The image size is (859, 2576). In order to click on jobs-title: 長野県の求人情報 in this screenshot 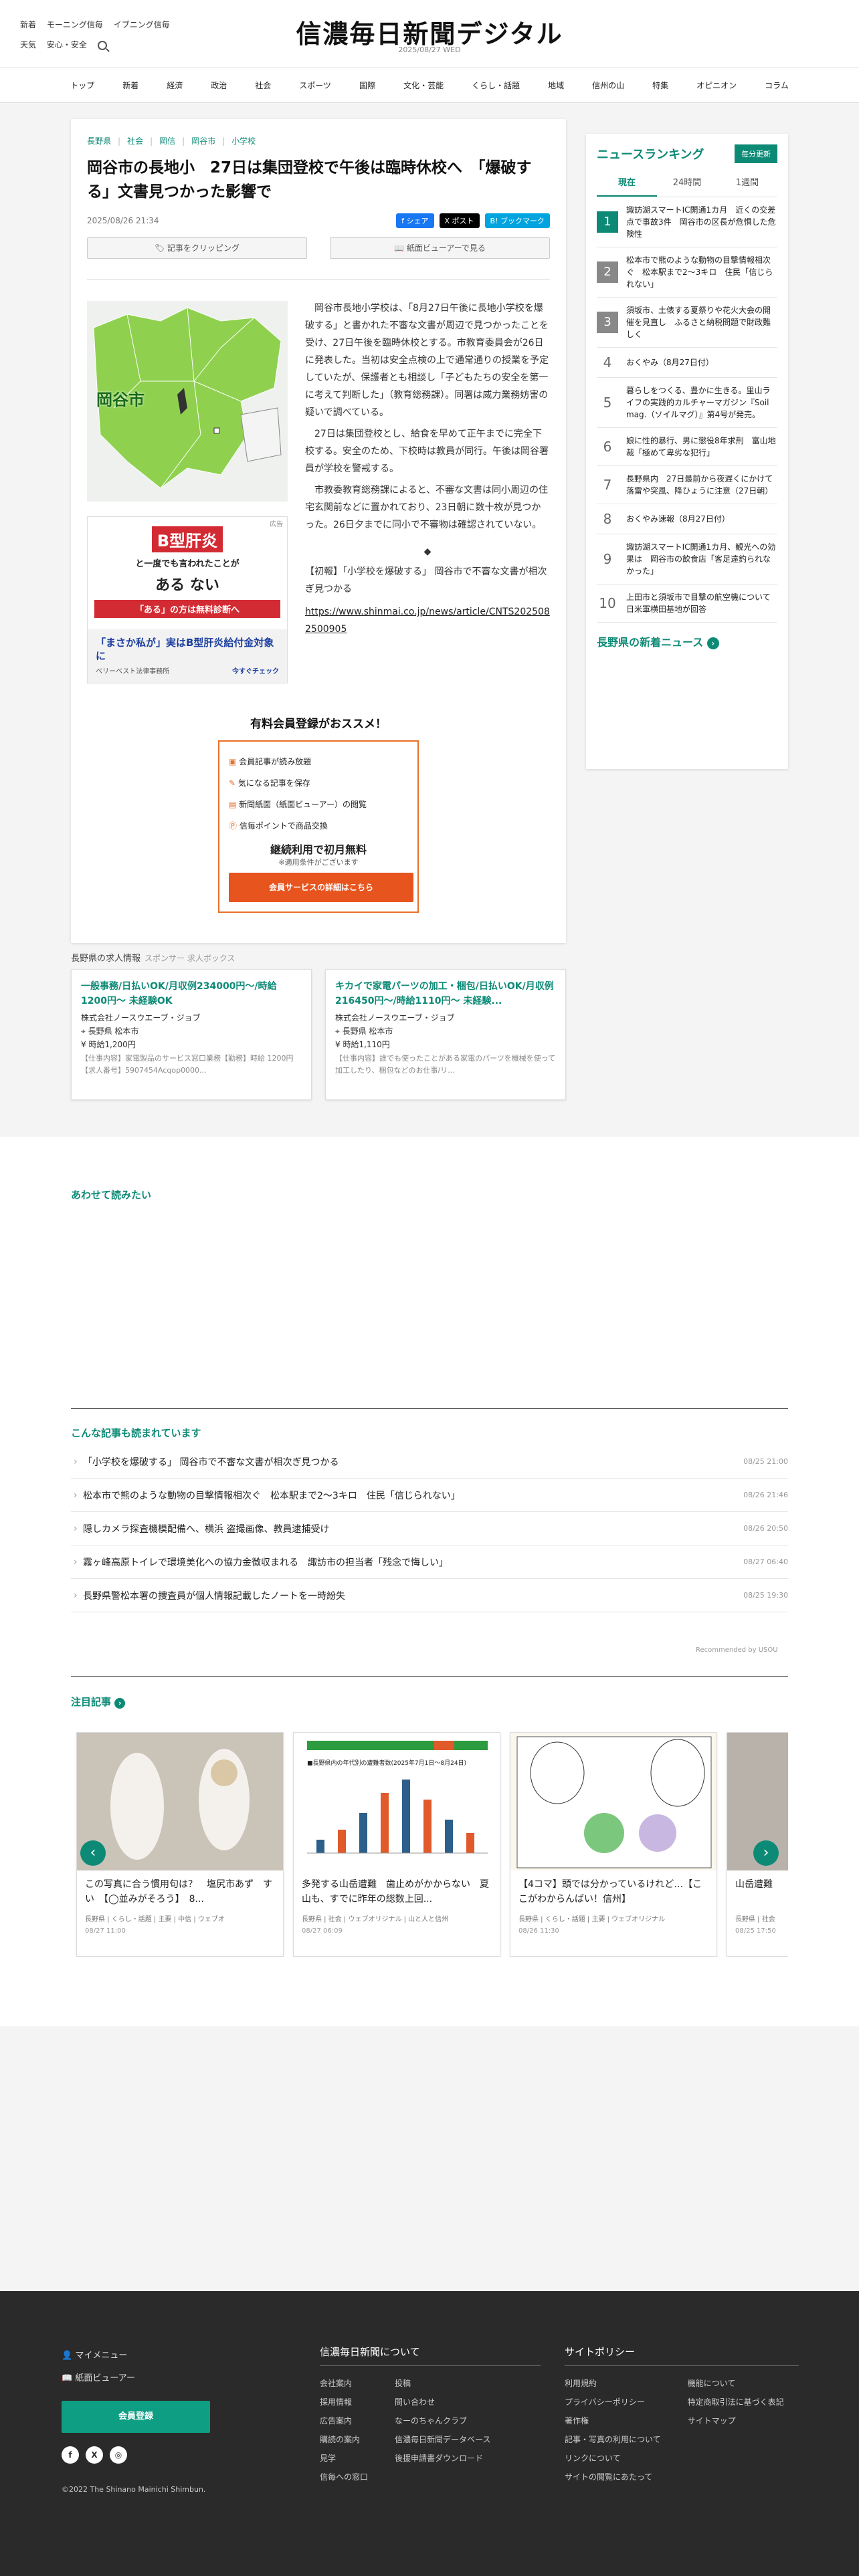, I will do `click(106, 959)`.